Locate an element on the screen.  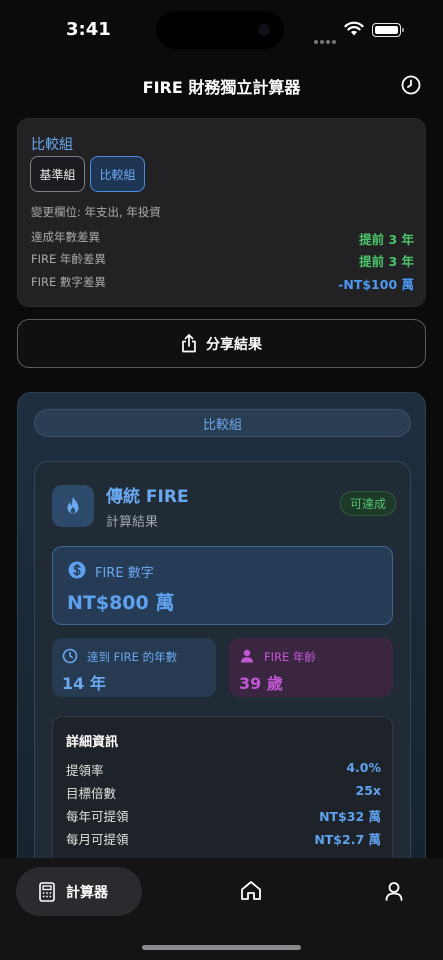
fire-number-box: FIRE 數字 NT$800 萬 is located at coordinates (222, 585).